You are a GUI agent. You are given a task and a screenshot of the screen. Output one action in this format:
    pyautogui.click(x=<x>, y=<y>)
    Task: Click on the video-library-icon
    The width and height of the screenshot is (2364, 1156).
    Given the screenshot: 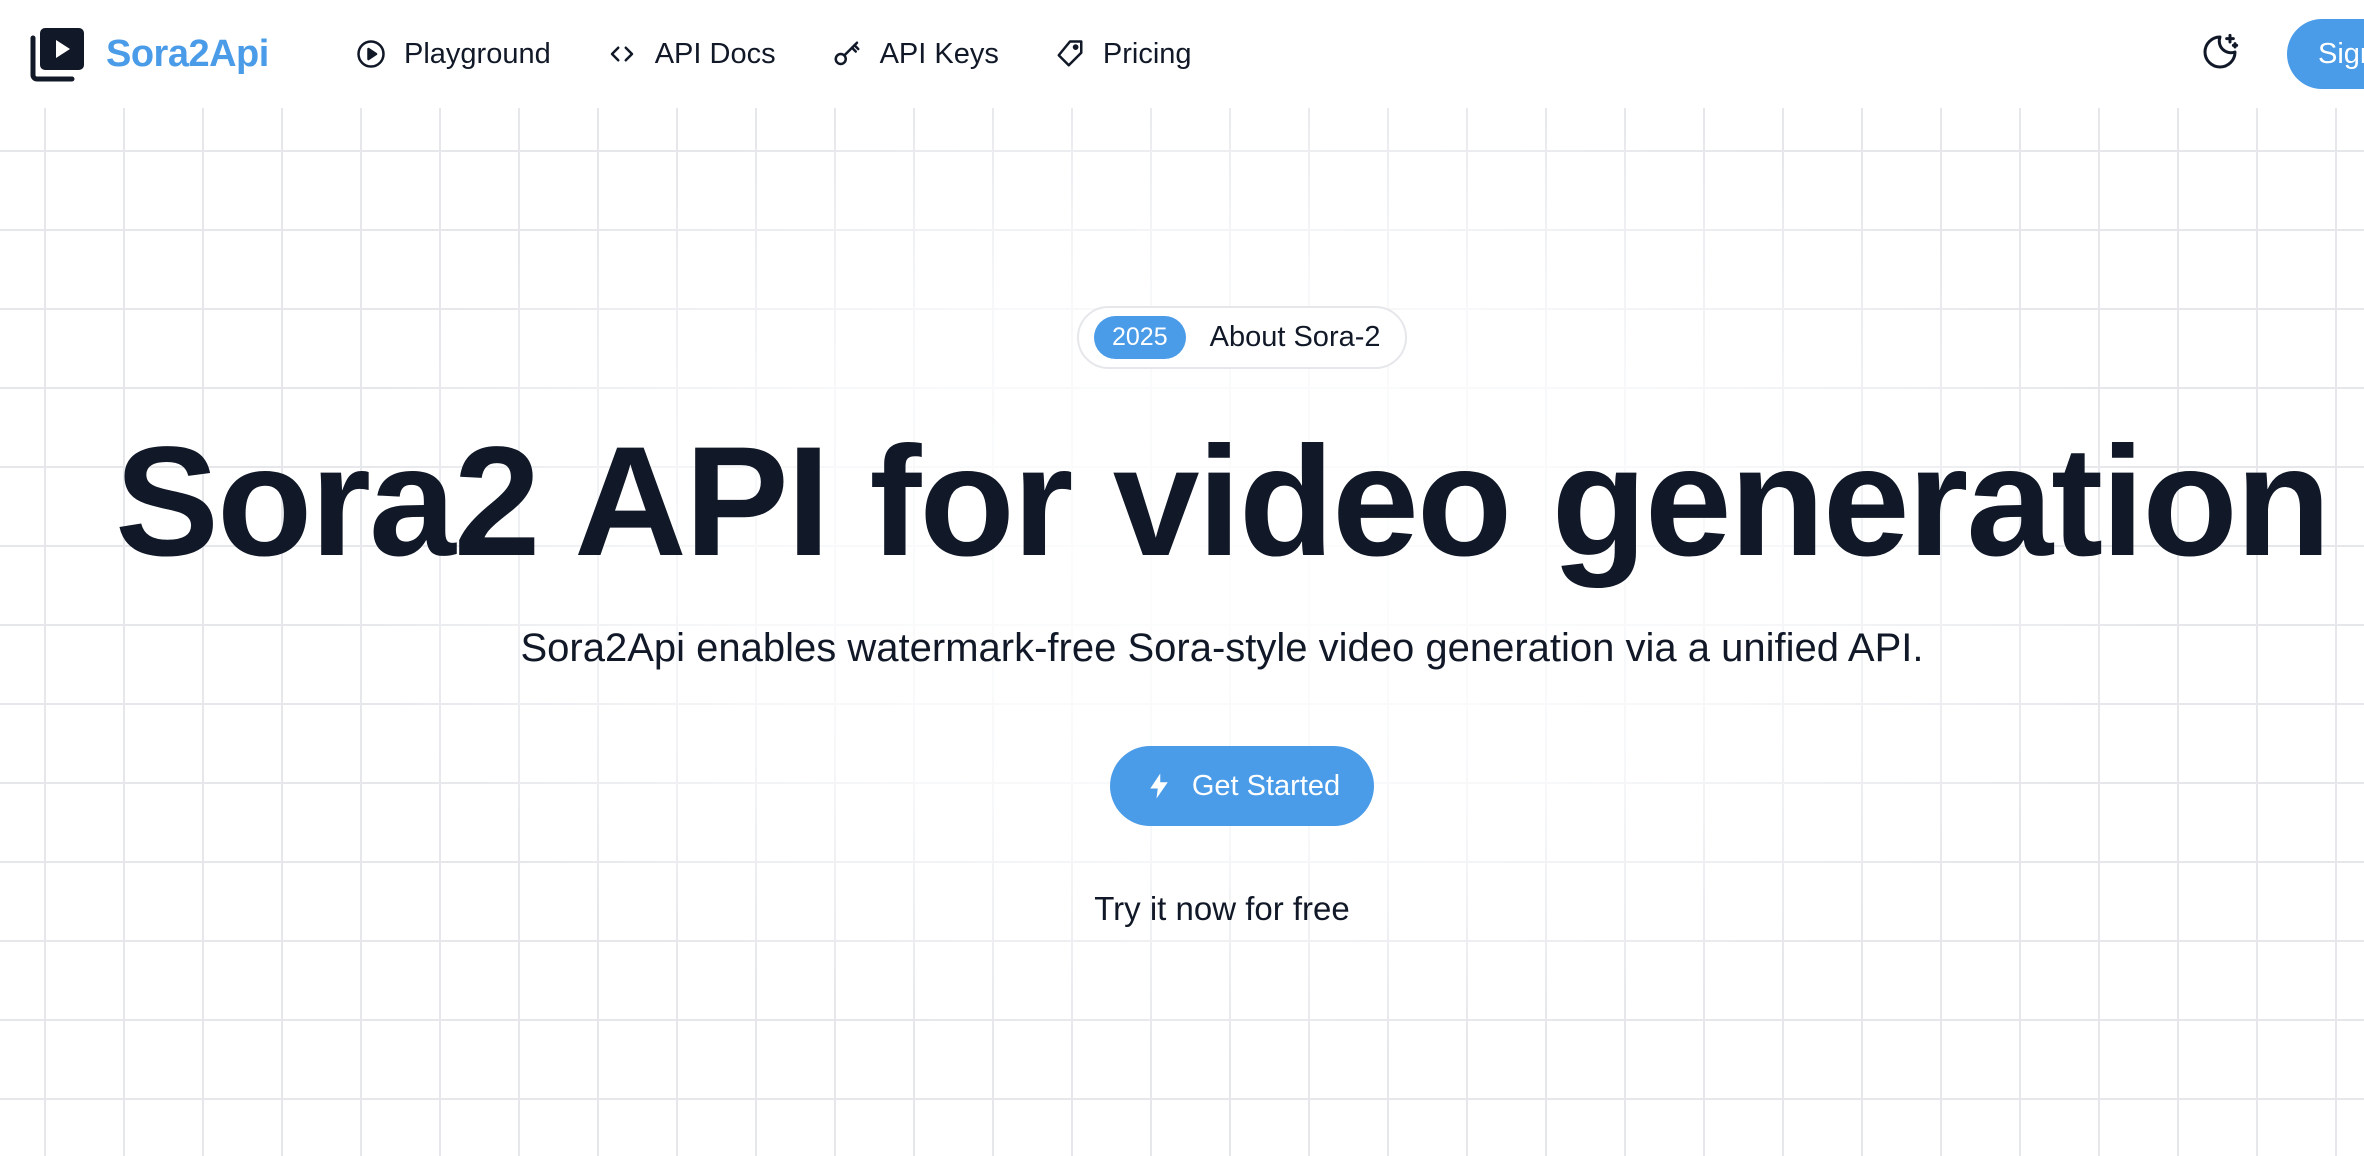 What is the action you would take?
    pyautogui.click(x=57, y=55)
    